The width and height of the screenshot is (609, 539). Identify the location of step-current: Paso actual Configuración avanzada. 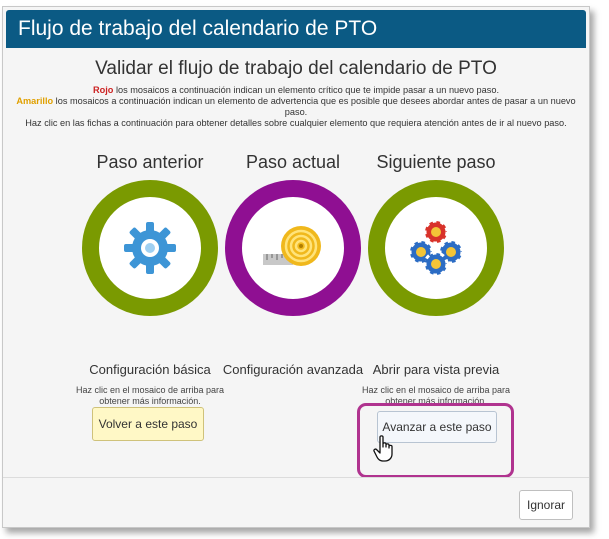
(293, 264).